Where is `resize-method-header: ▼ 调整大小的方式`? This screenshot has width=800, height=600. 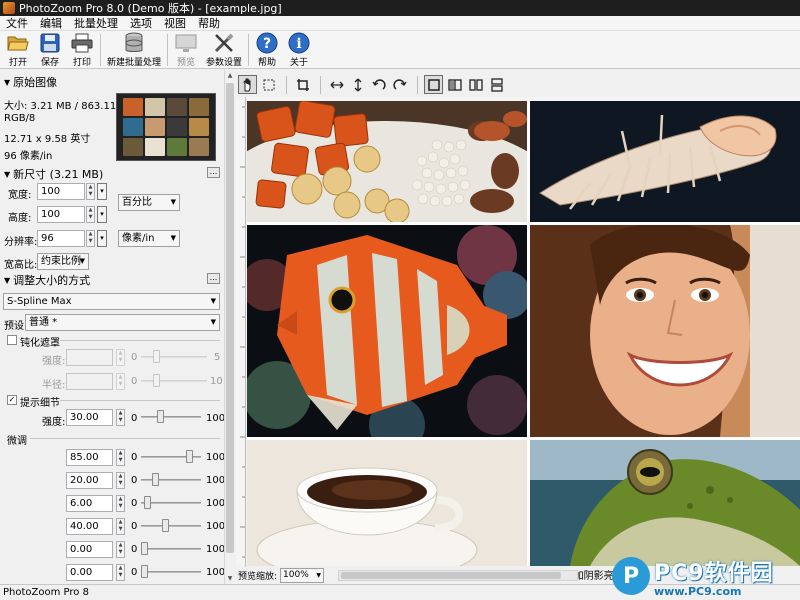 resize-method-header: ▼ 调整大小的方式 is located at coordinates (47, 280).